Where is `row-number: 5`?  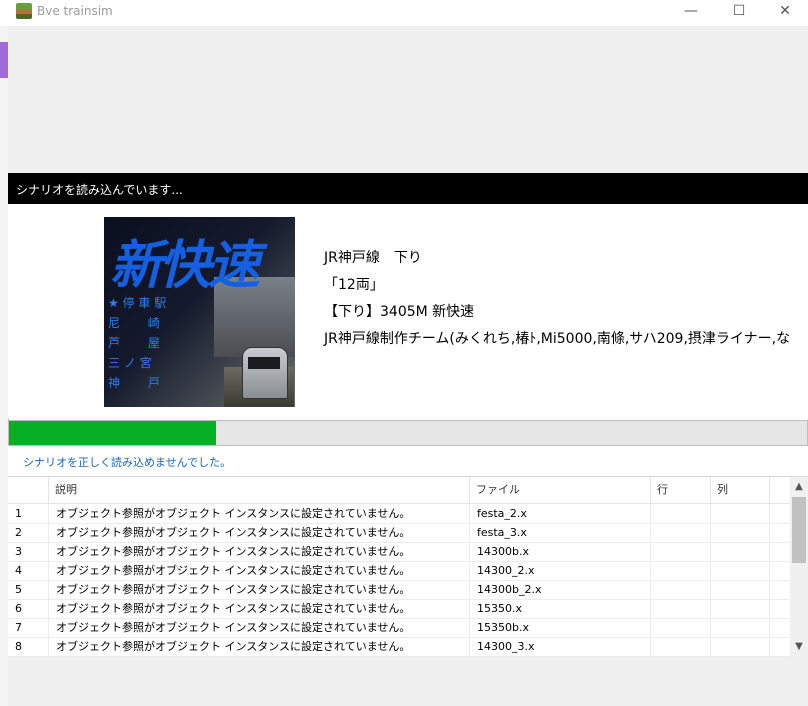
row-number: 5 is located at coordinates (28, 589).